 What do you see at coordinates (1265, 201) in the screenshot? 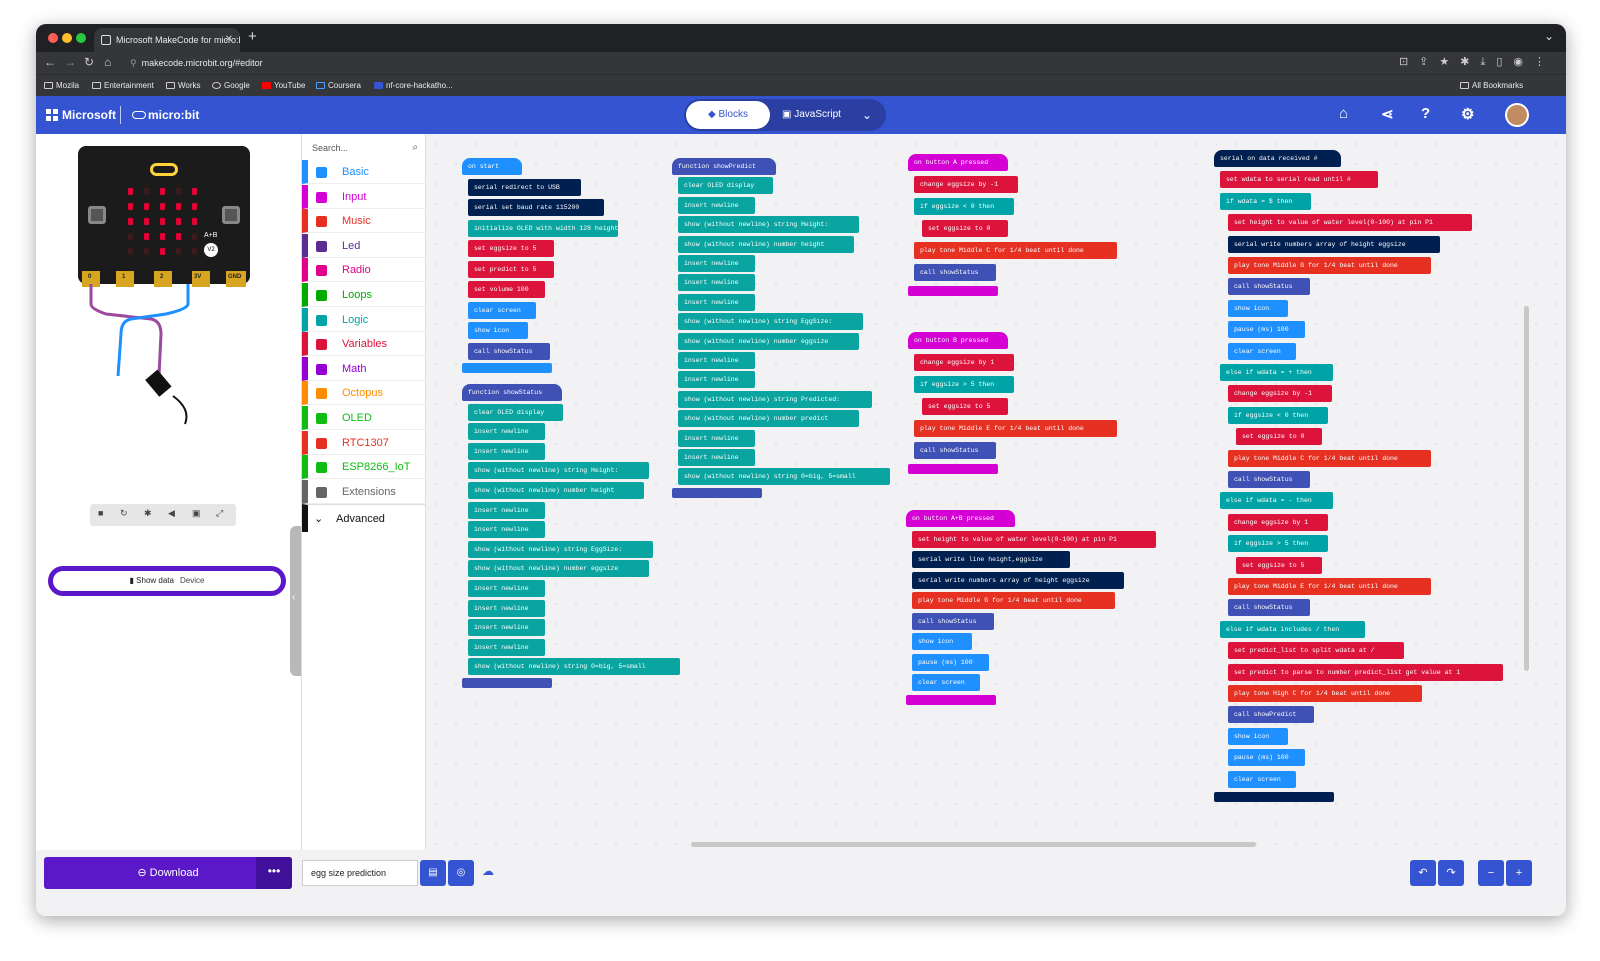
I see `serial-block: if wdata = $ then` at bounding box center [1265, 201].